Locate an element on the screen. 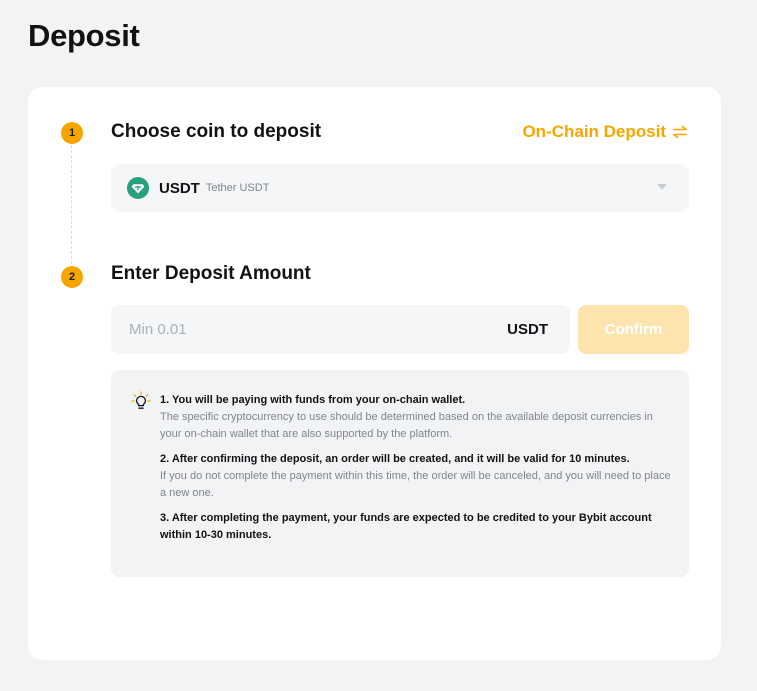 The height and width of the screenshot is (691, 757). page-title: Deposit is located at coordinates (84, 35).